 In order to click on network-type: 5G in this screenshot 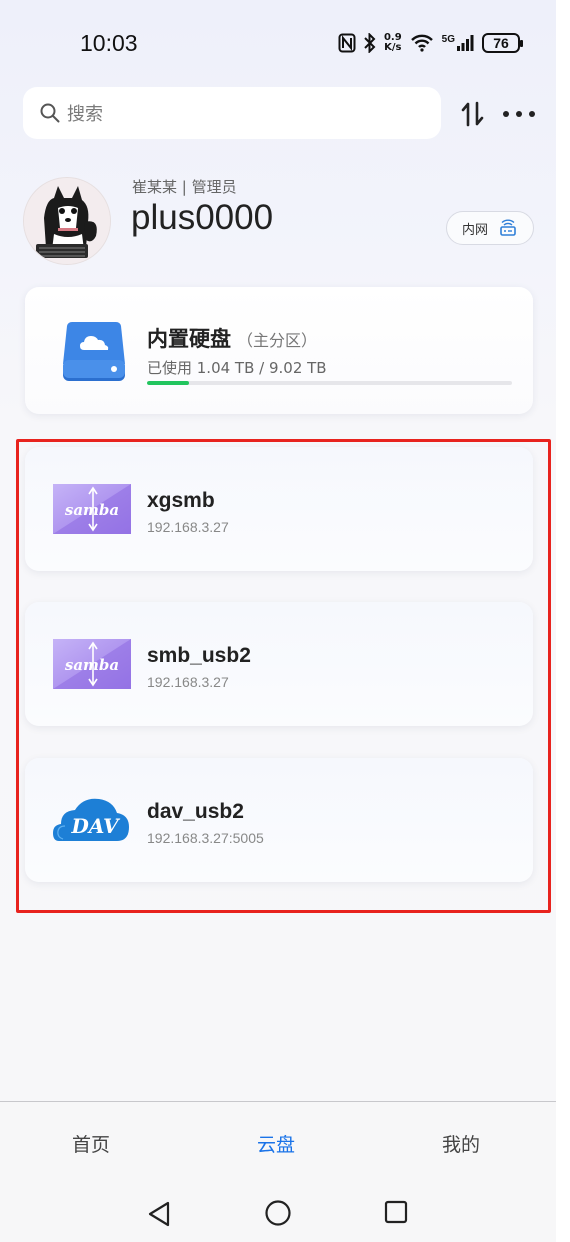, I will do `click(448, 39)`.